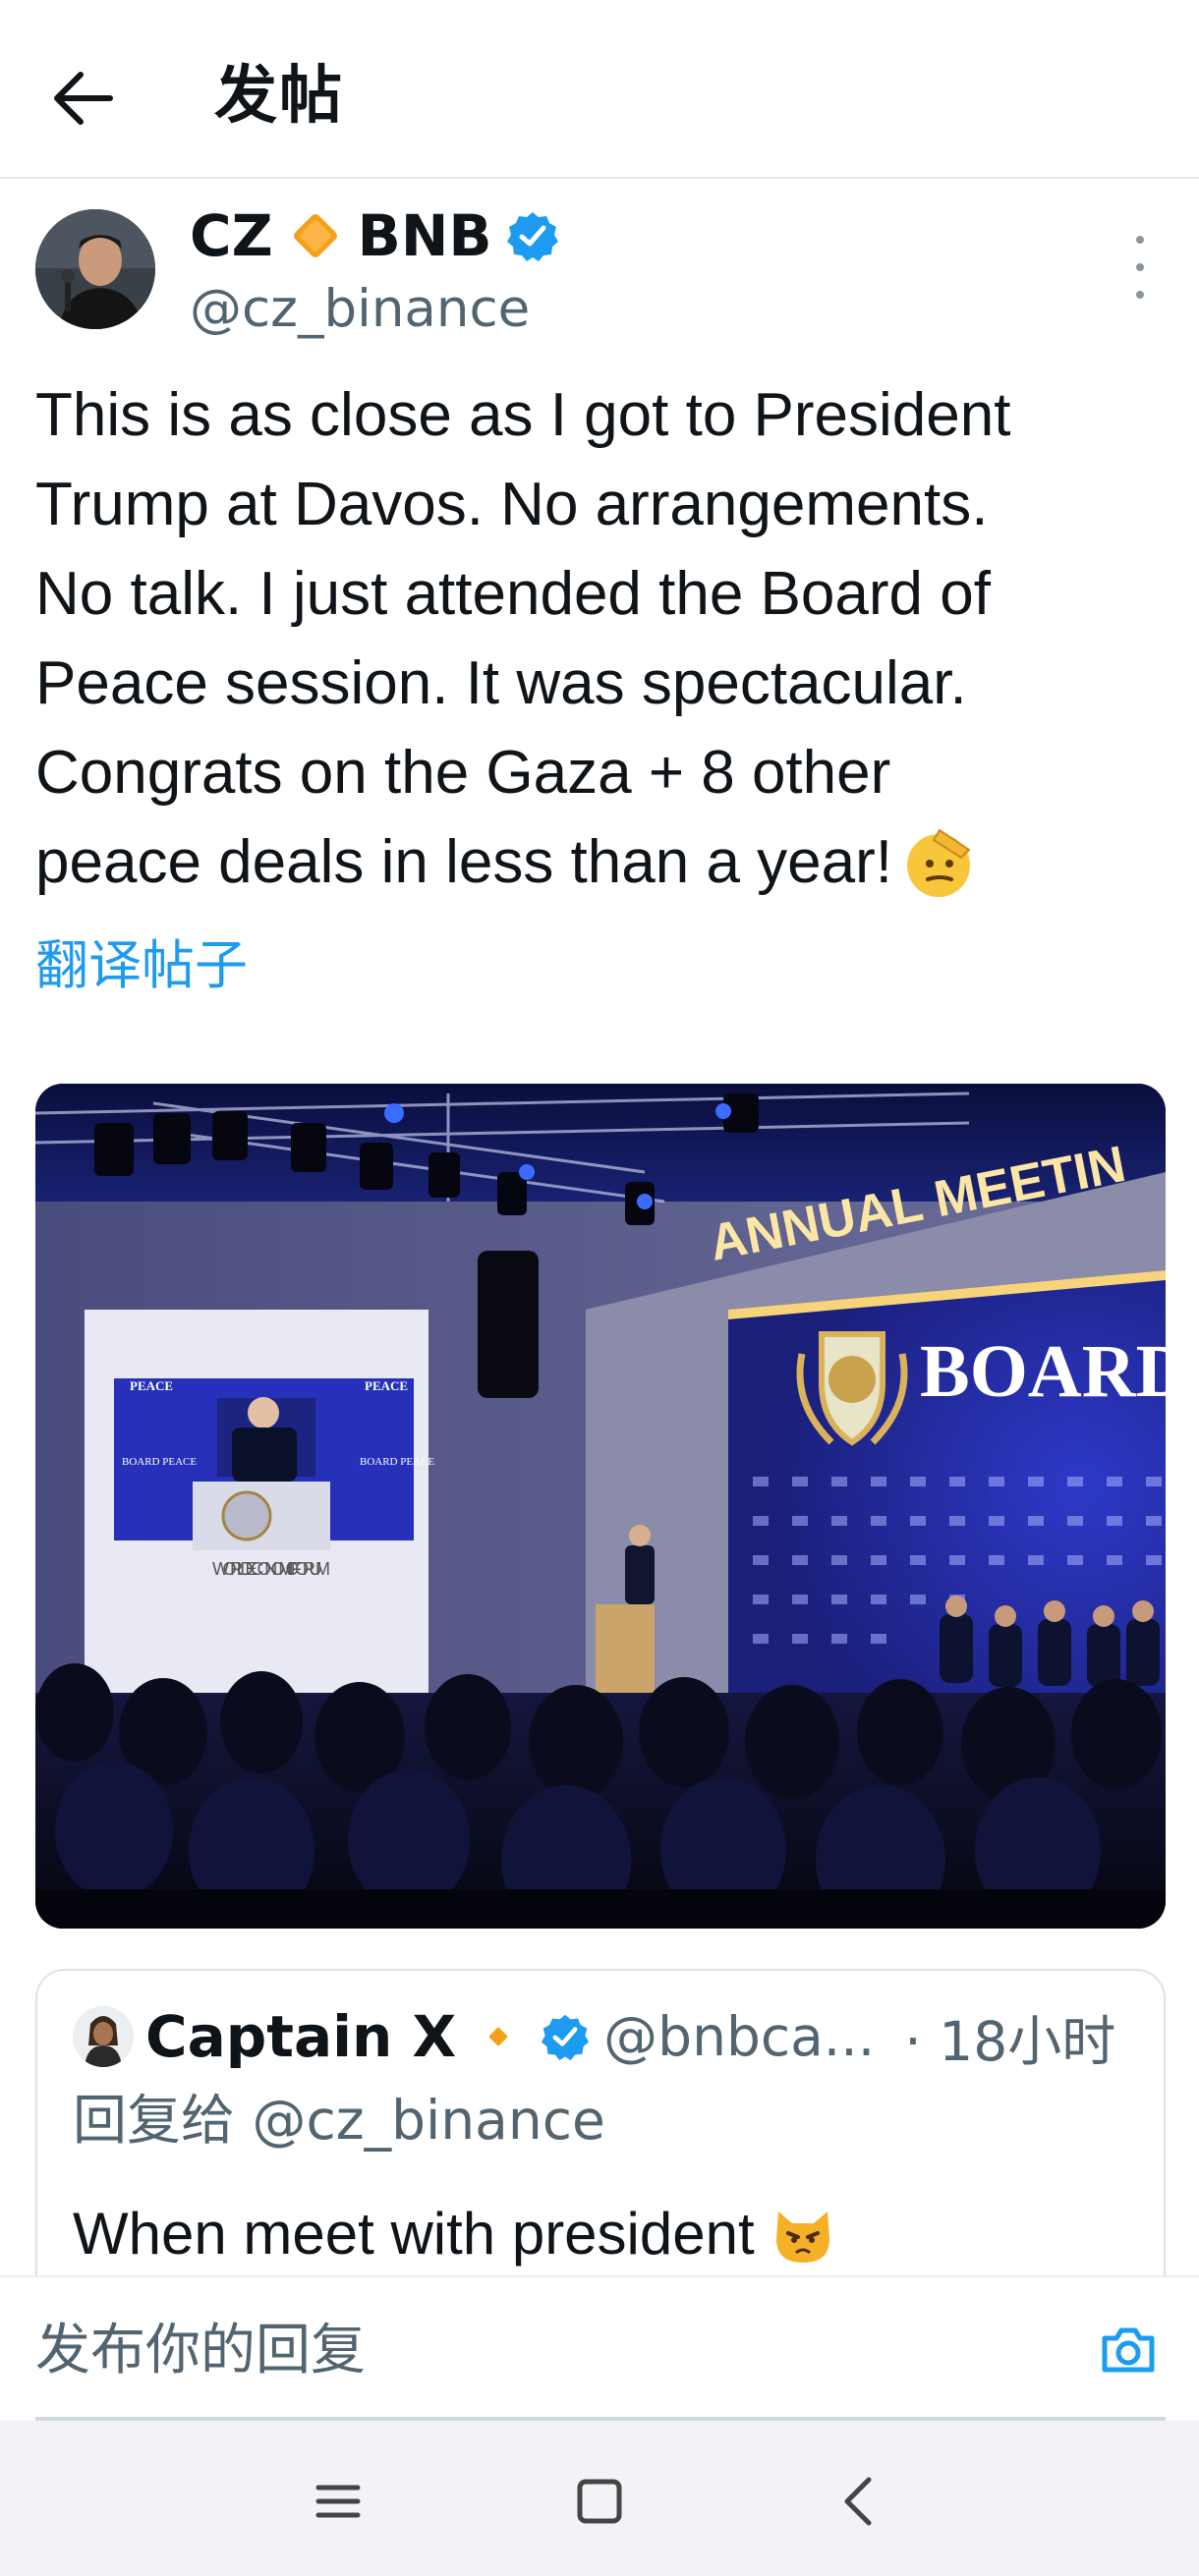  I want to click on more-options-button, so click(1140, 267).